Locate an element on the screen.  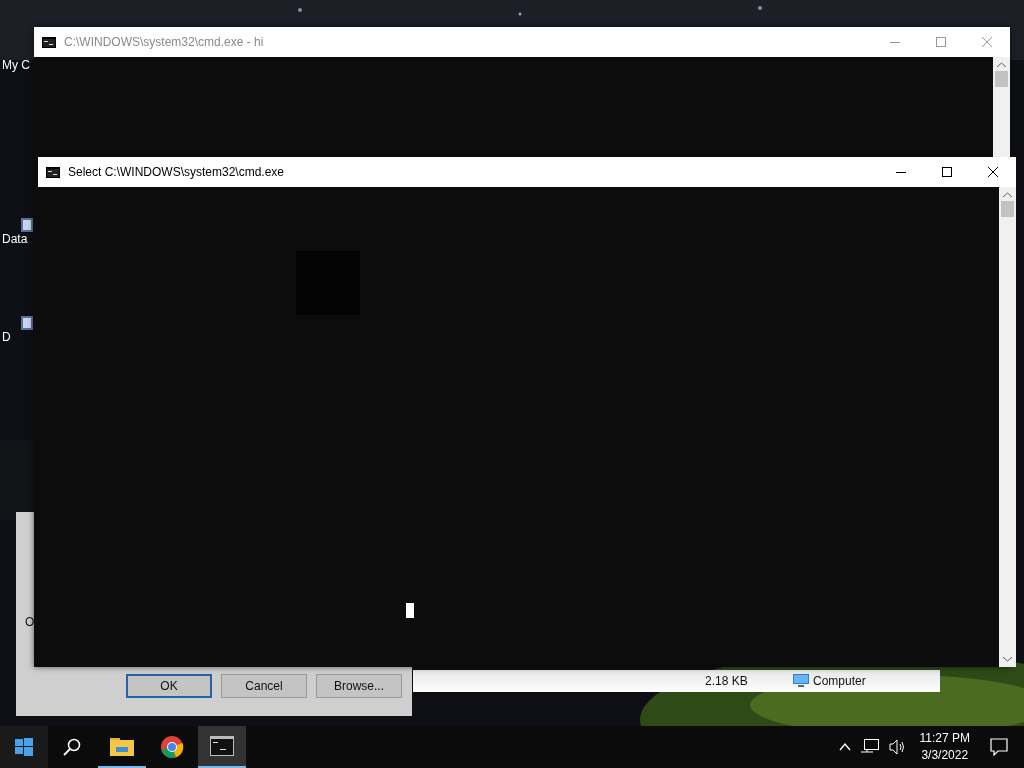
desktop-icon-label: Data is located at coordinates (15, 239).